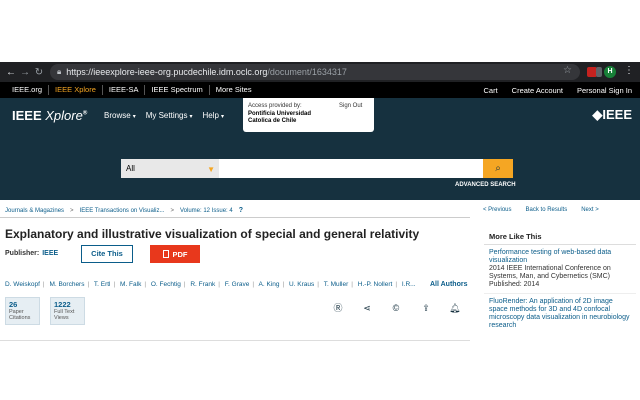  I want to click on ieee-xplore-logo: IEEE Xplore®, so click(49, 115).